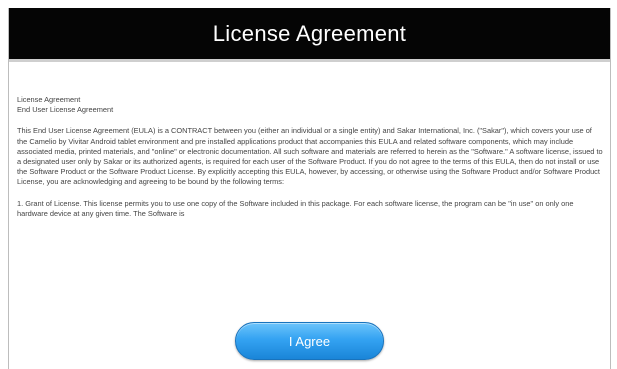  Describe the element at coordinates (309, 35) in the screenshot. I see `dialog-title: License Agreement` at that location.